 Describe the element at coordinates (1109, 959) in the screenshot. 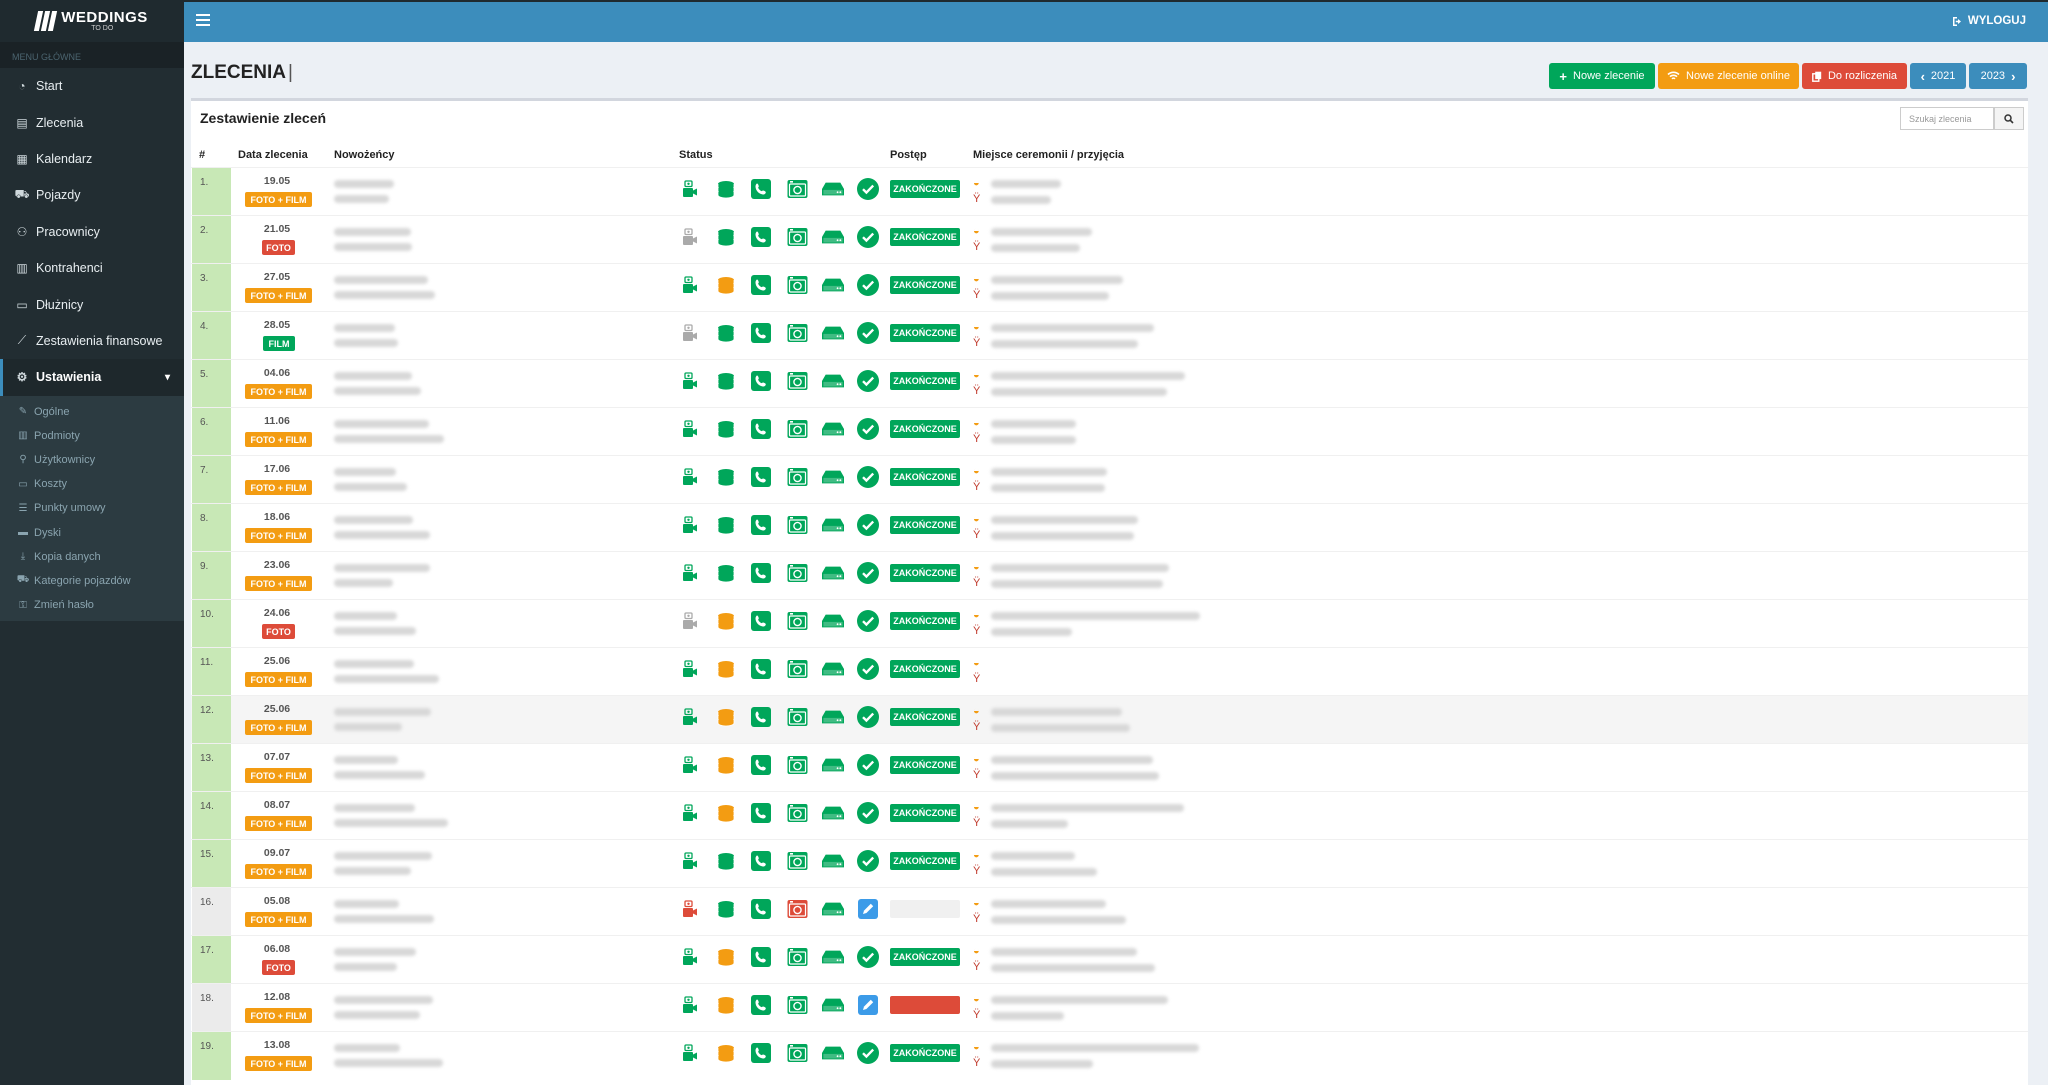

I see `table-row: 17. 06.08 FOTO ZAKOŃCZONE ◒ Ÿ` at that location.